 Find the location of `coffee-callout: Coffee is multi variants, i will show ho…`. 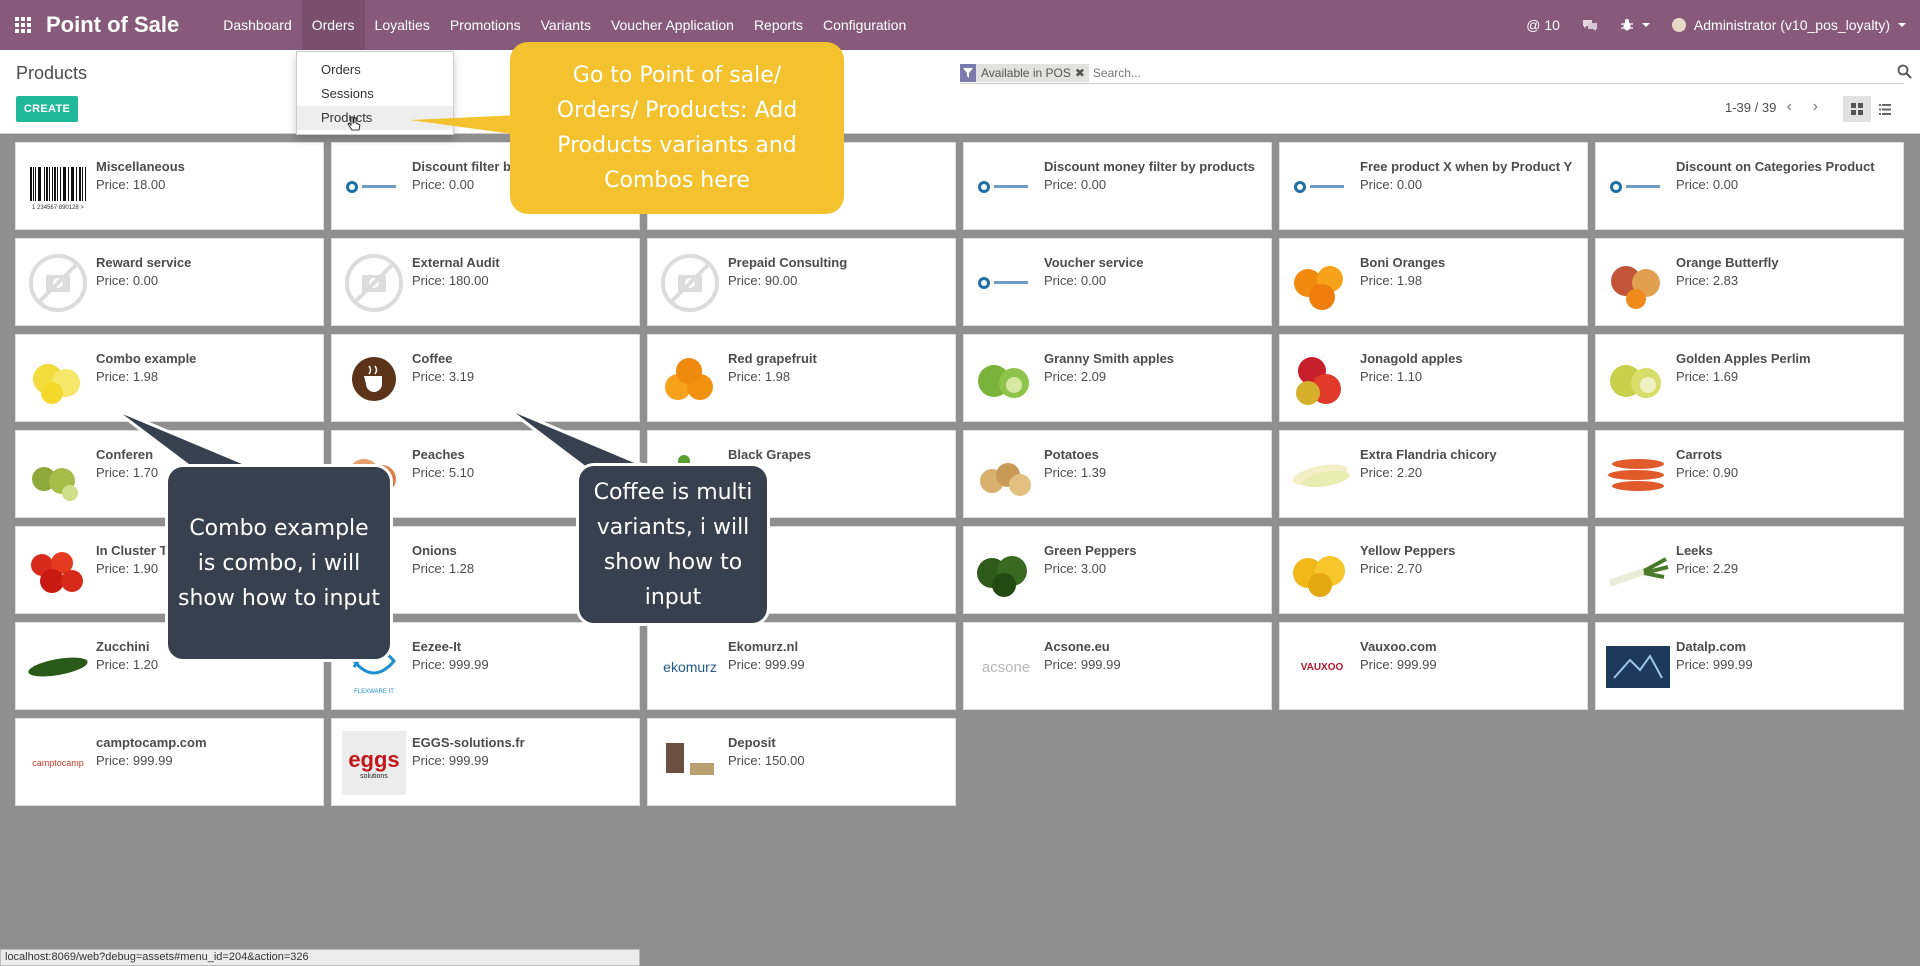

coffee-callout: Coffee is multi variants, i will show ho… is located at coordinates (673, 544).